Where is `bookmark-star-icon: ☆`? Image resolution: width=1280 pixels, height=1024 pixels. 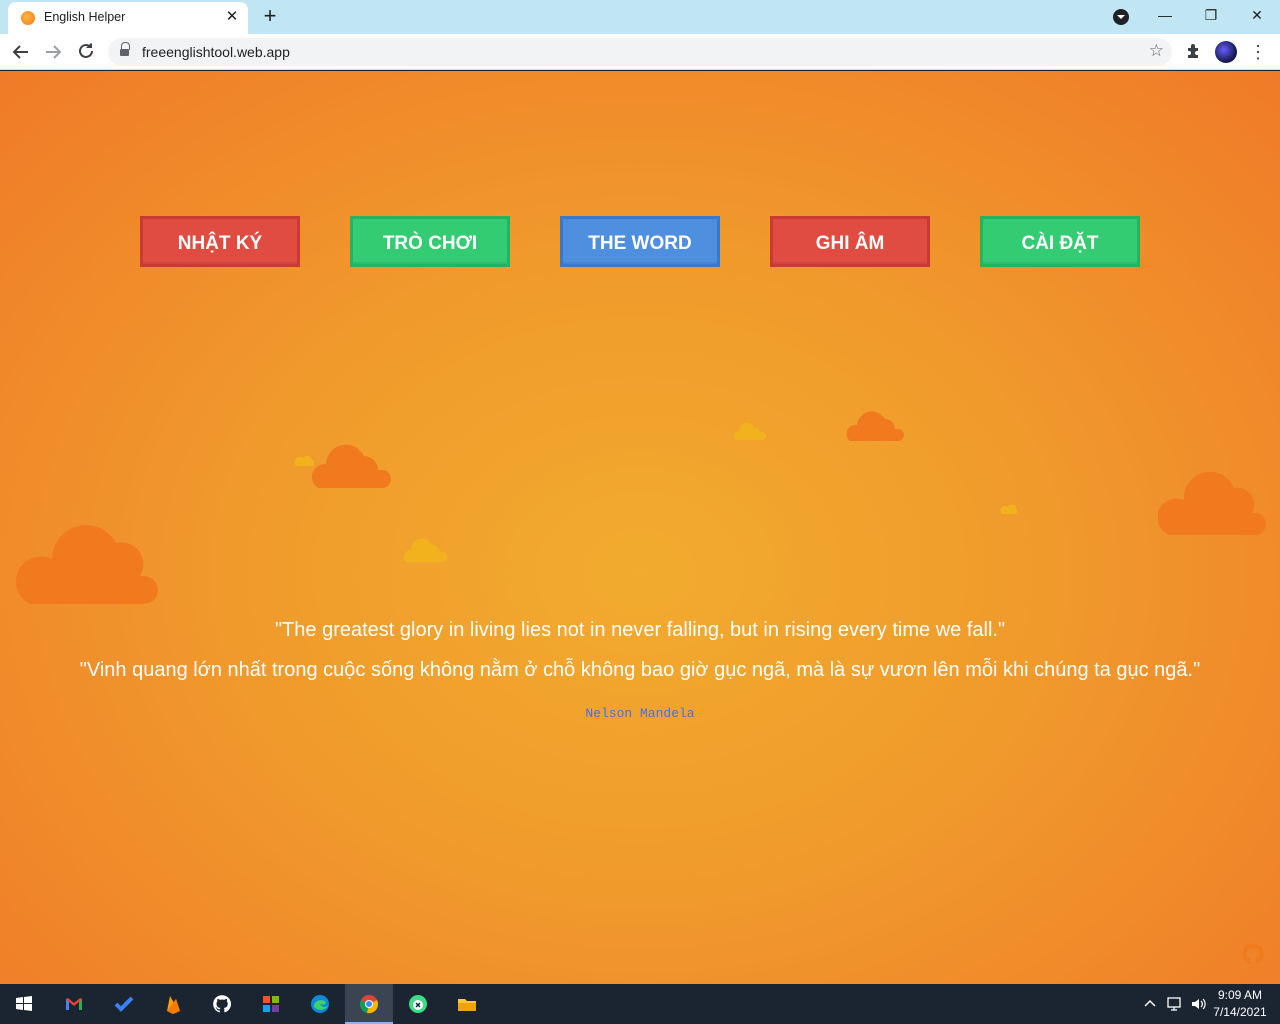 bookmark-star-icon: ☆ is located at coordinates (1156, 51).